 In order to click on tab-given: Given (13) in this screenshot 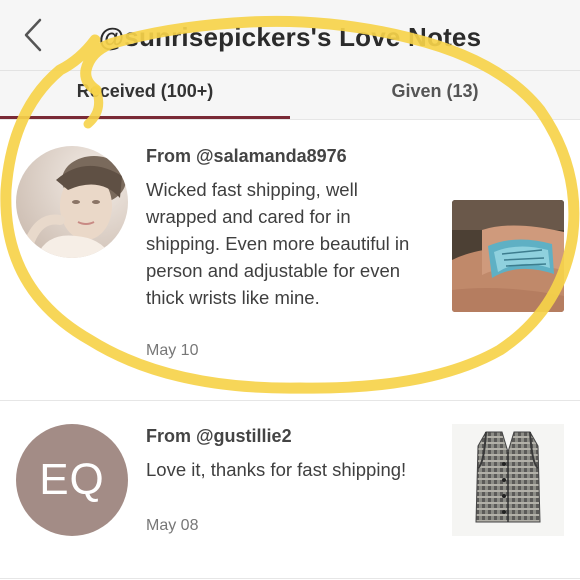, I will do `click(435, 95)`.